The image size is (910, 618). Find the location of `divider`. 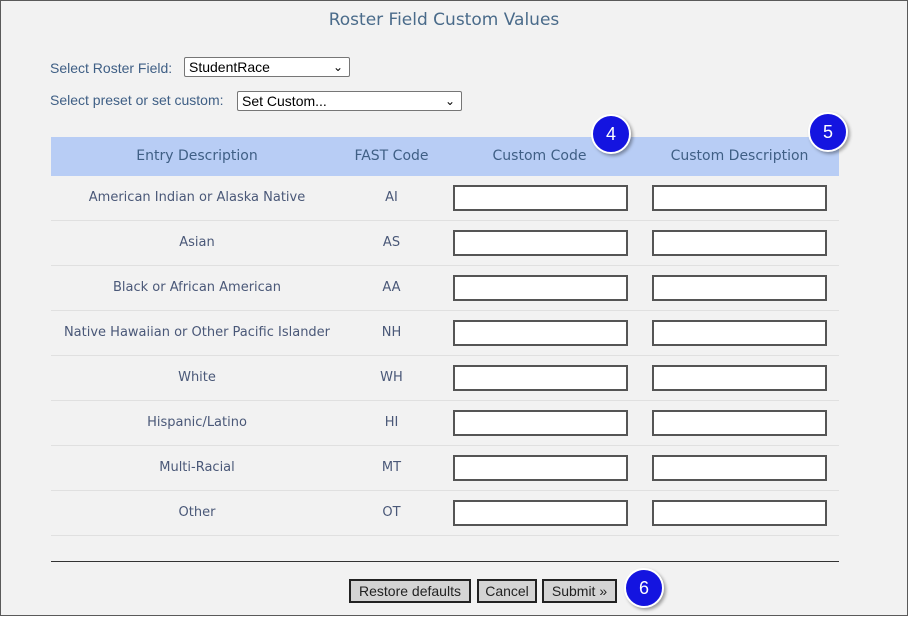

divider is located at coordinates (445, 561).